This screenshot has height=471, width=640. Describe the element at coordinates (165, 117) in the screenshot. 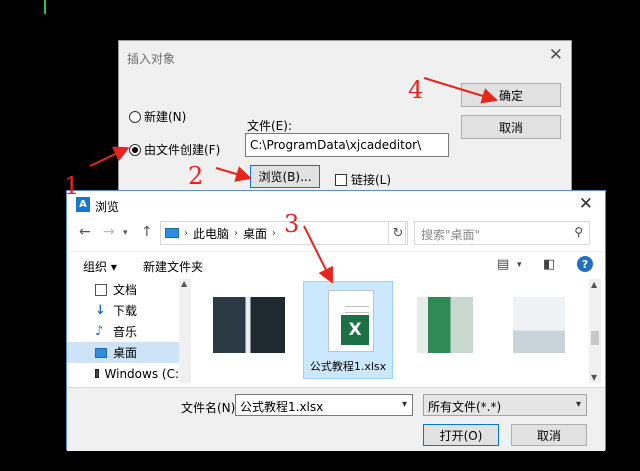

I see `radio-create-new-label: 新建(N)` at that location.